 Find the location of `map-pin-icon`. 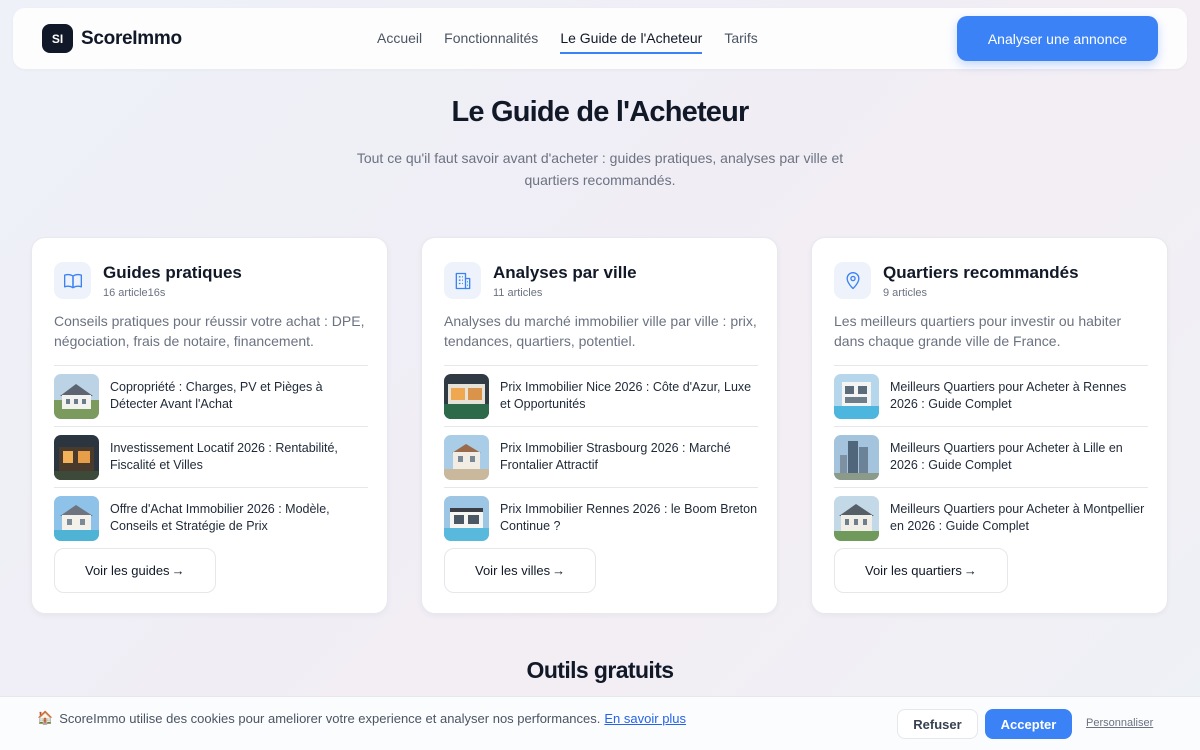

map-pin-icon is located at coordinates (852, 280).